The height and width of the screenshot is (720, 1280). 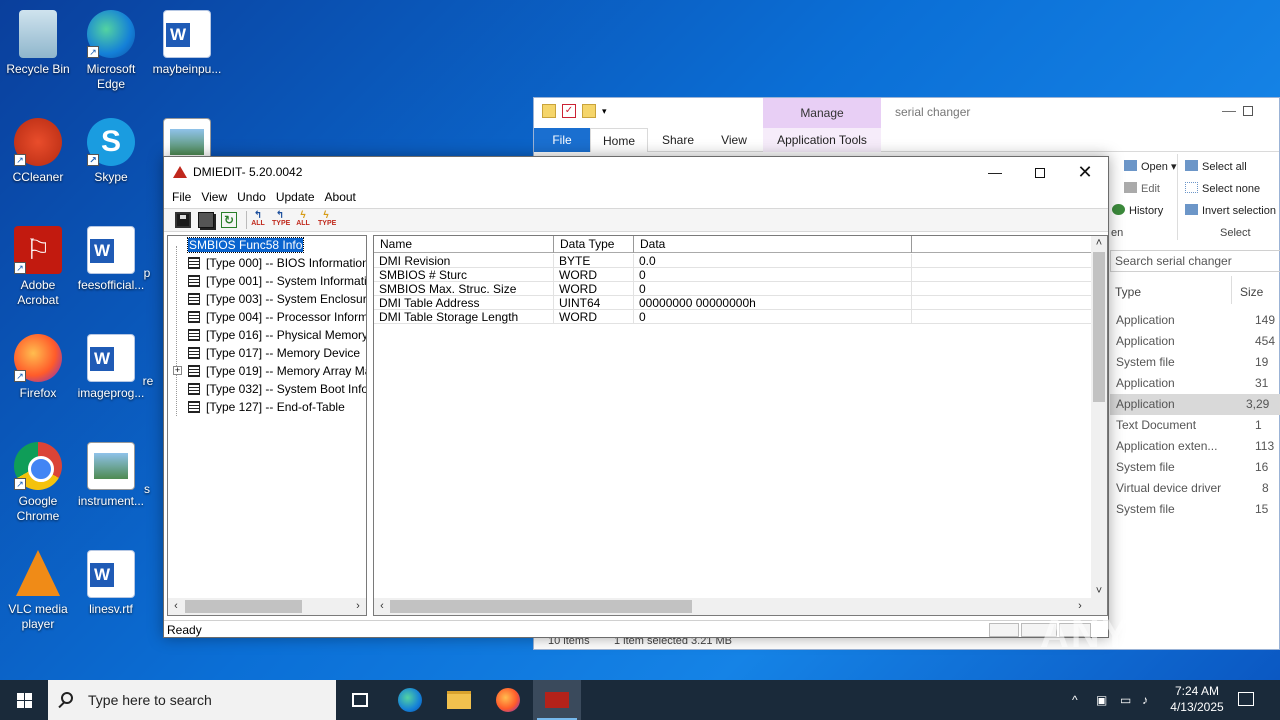 What do you see at coordinates (1075, 700) in the screenshot?
I see `show-hidden-icons: ^` at bounding box center [1075, 700].